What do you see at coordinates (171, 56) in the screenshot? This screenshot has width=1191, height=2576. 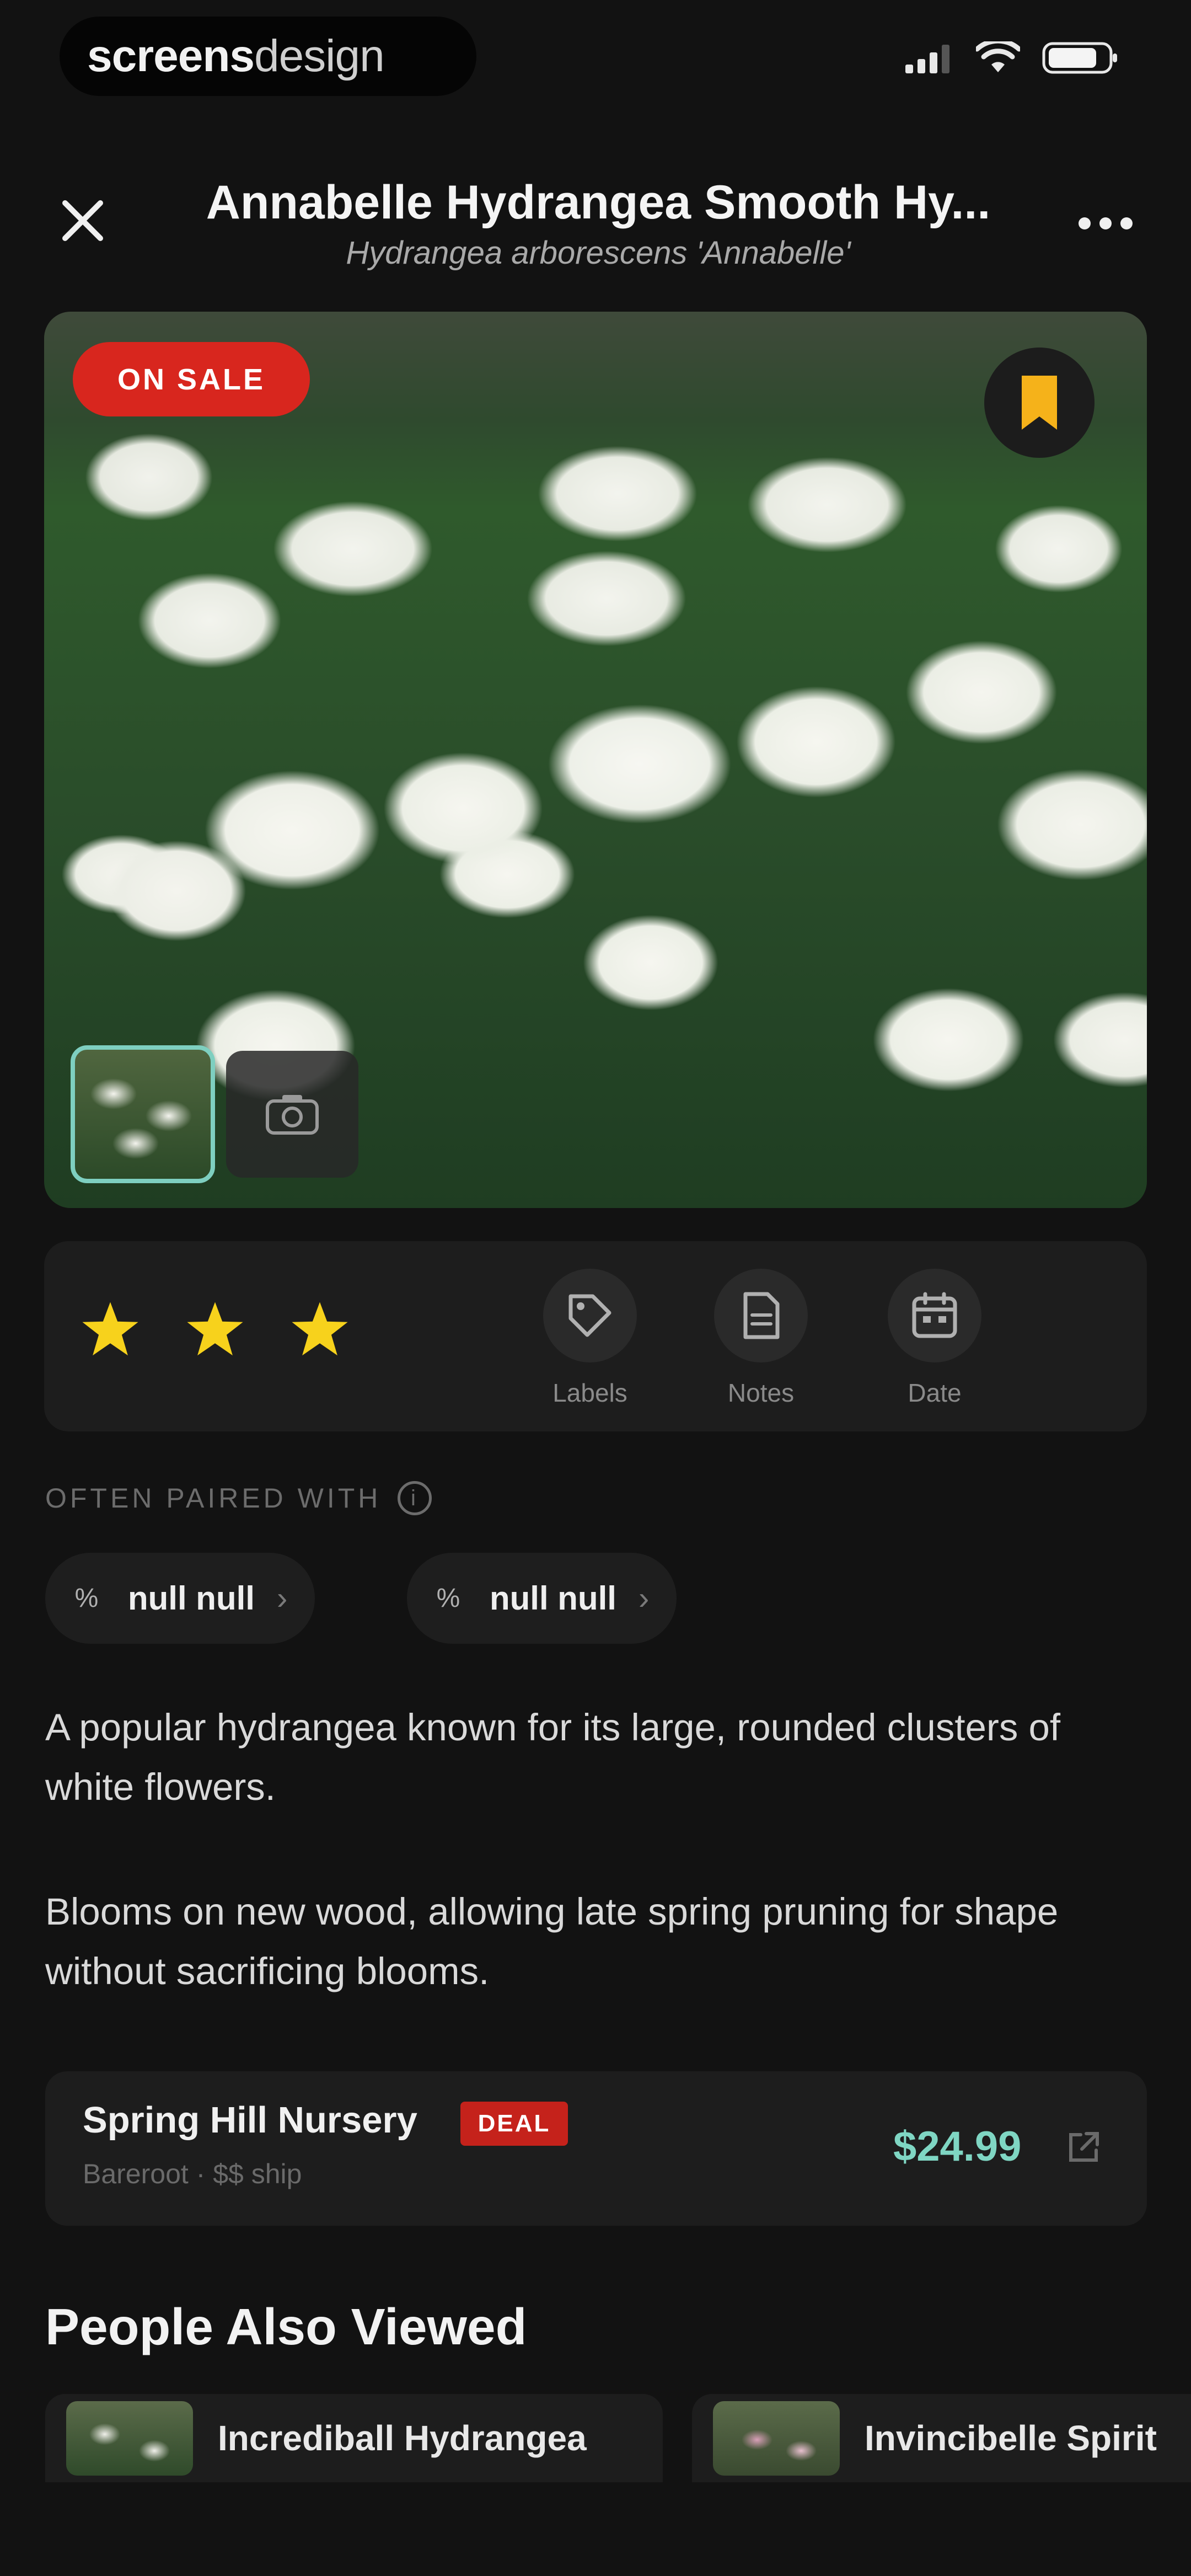 I see `brand-bold-text: screens` at bounding box center [171, 56].